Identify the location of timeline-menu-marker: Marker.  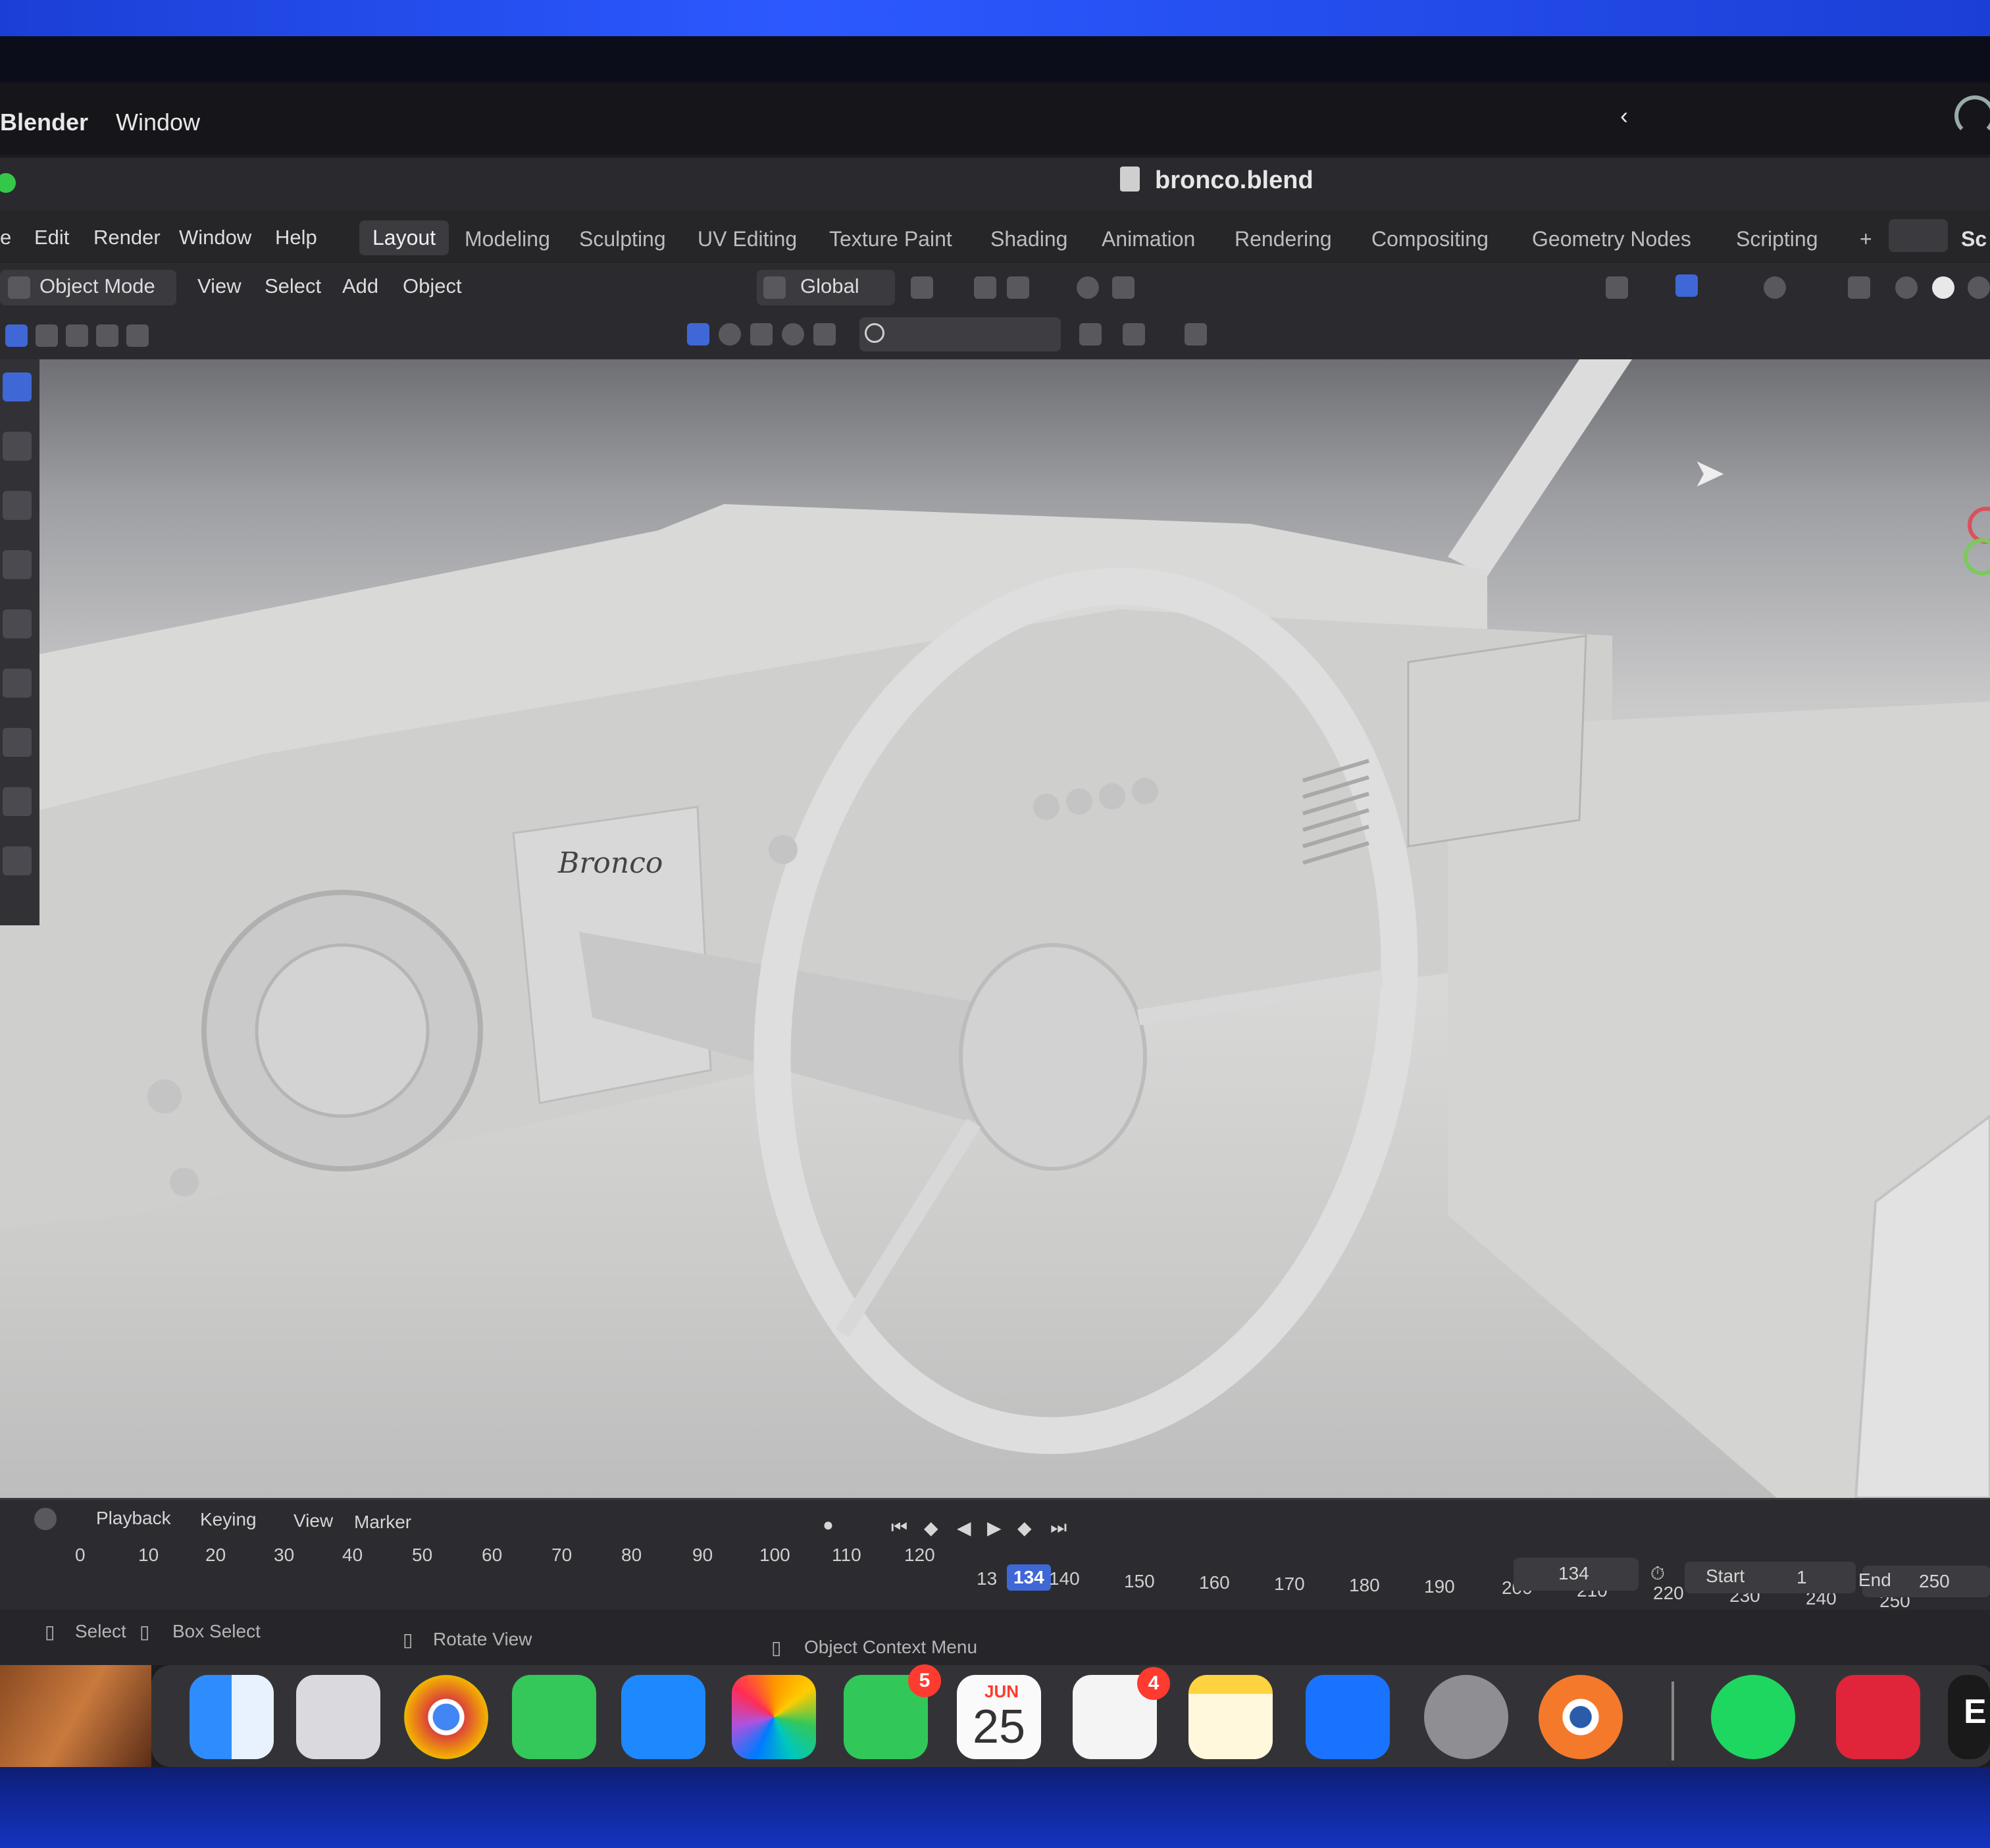
(382, 1522).